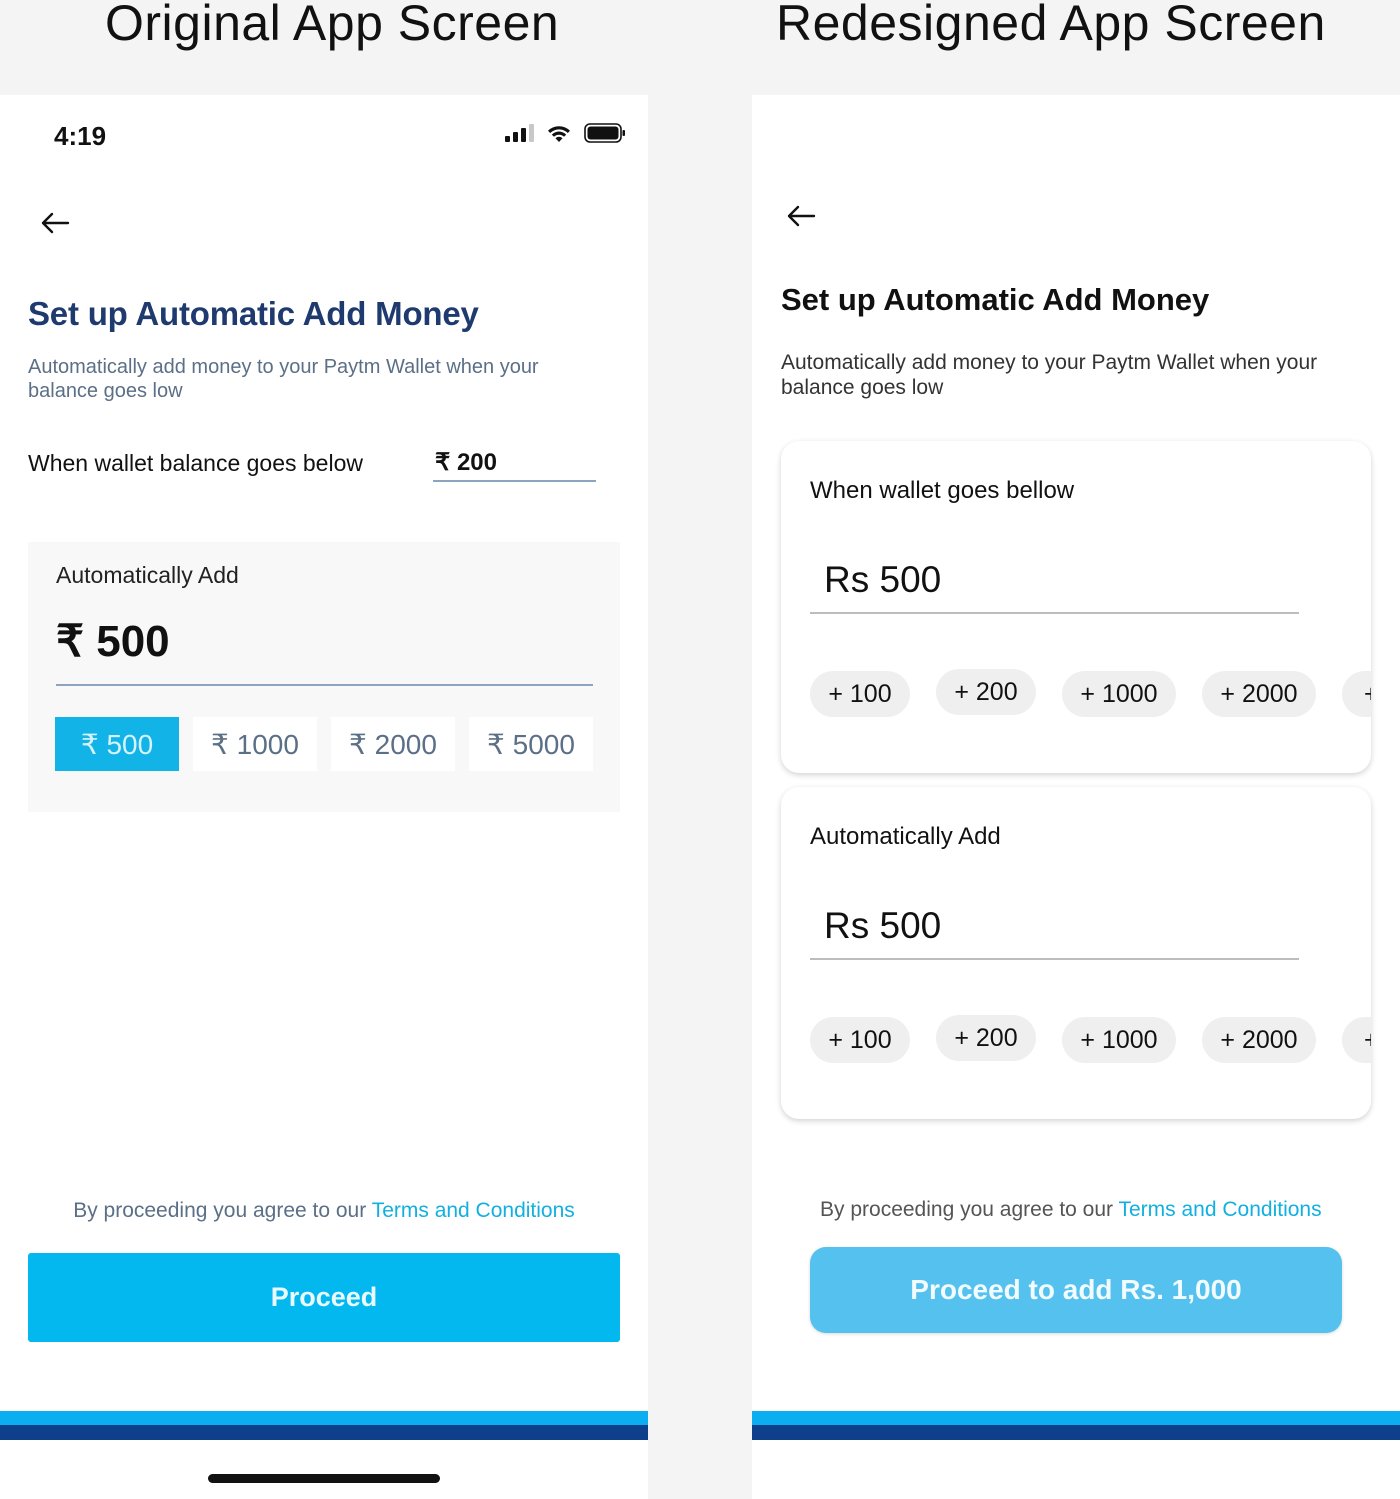  I want to click on auto-add-amount-input: Rs 500, so click(1054, 932).